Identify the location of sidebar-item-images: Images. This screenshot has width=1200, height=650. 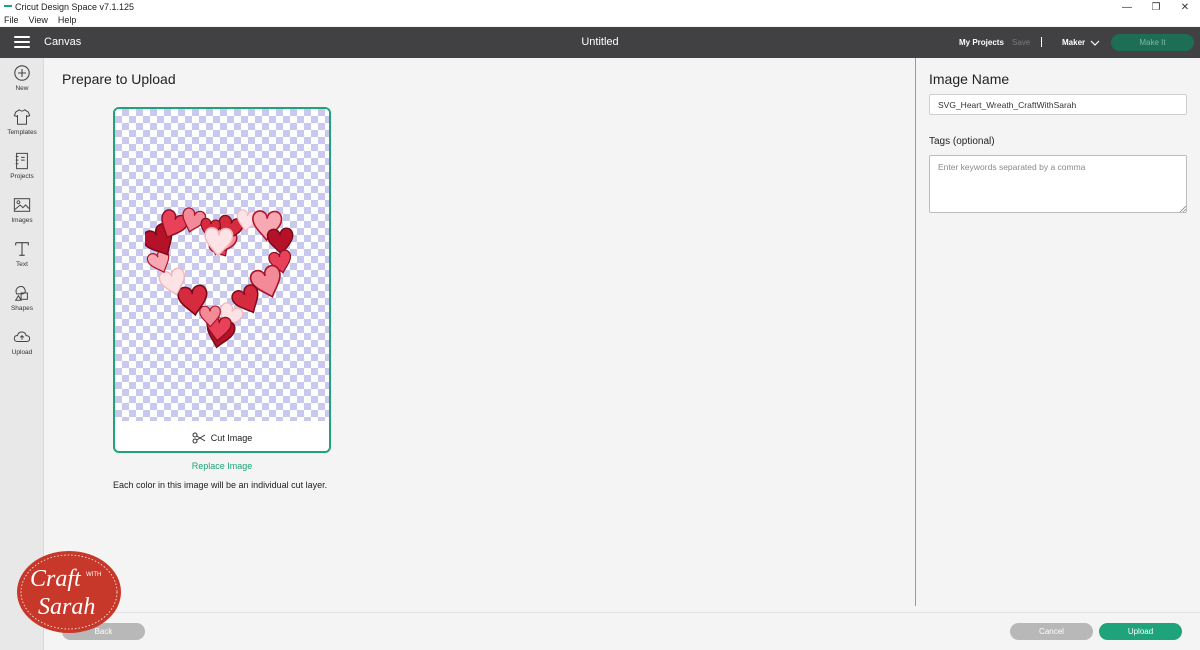
(22, 216).